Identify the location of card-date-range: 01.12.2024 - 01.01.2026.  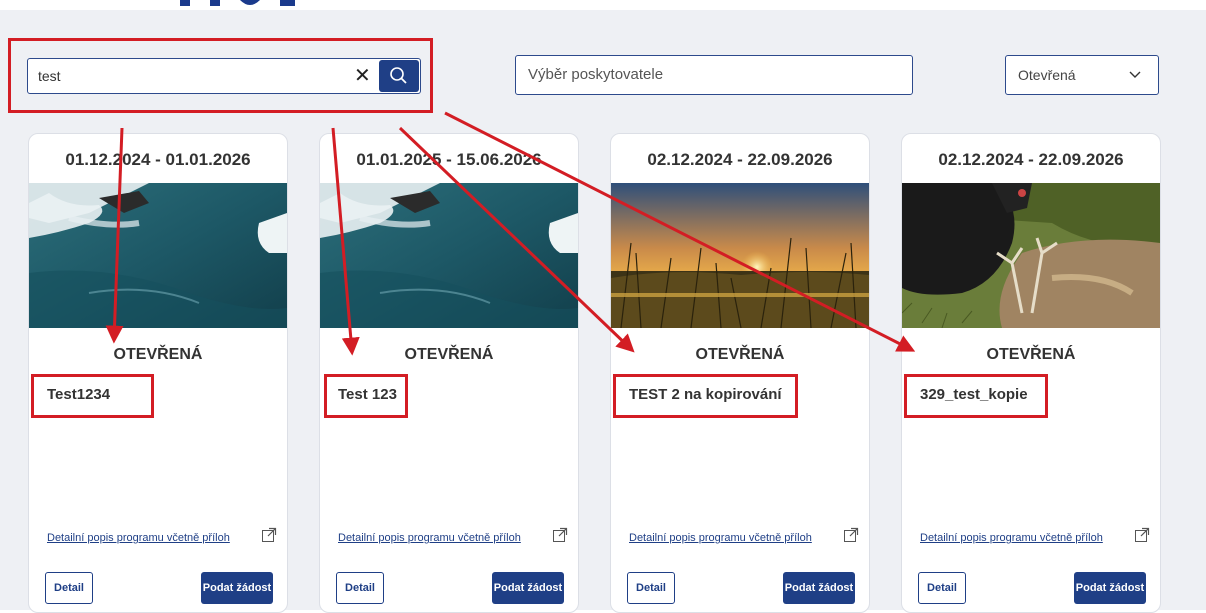
(158, 159).